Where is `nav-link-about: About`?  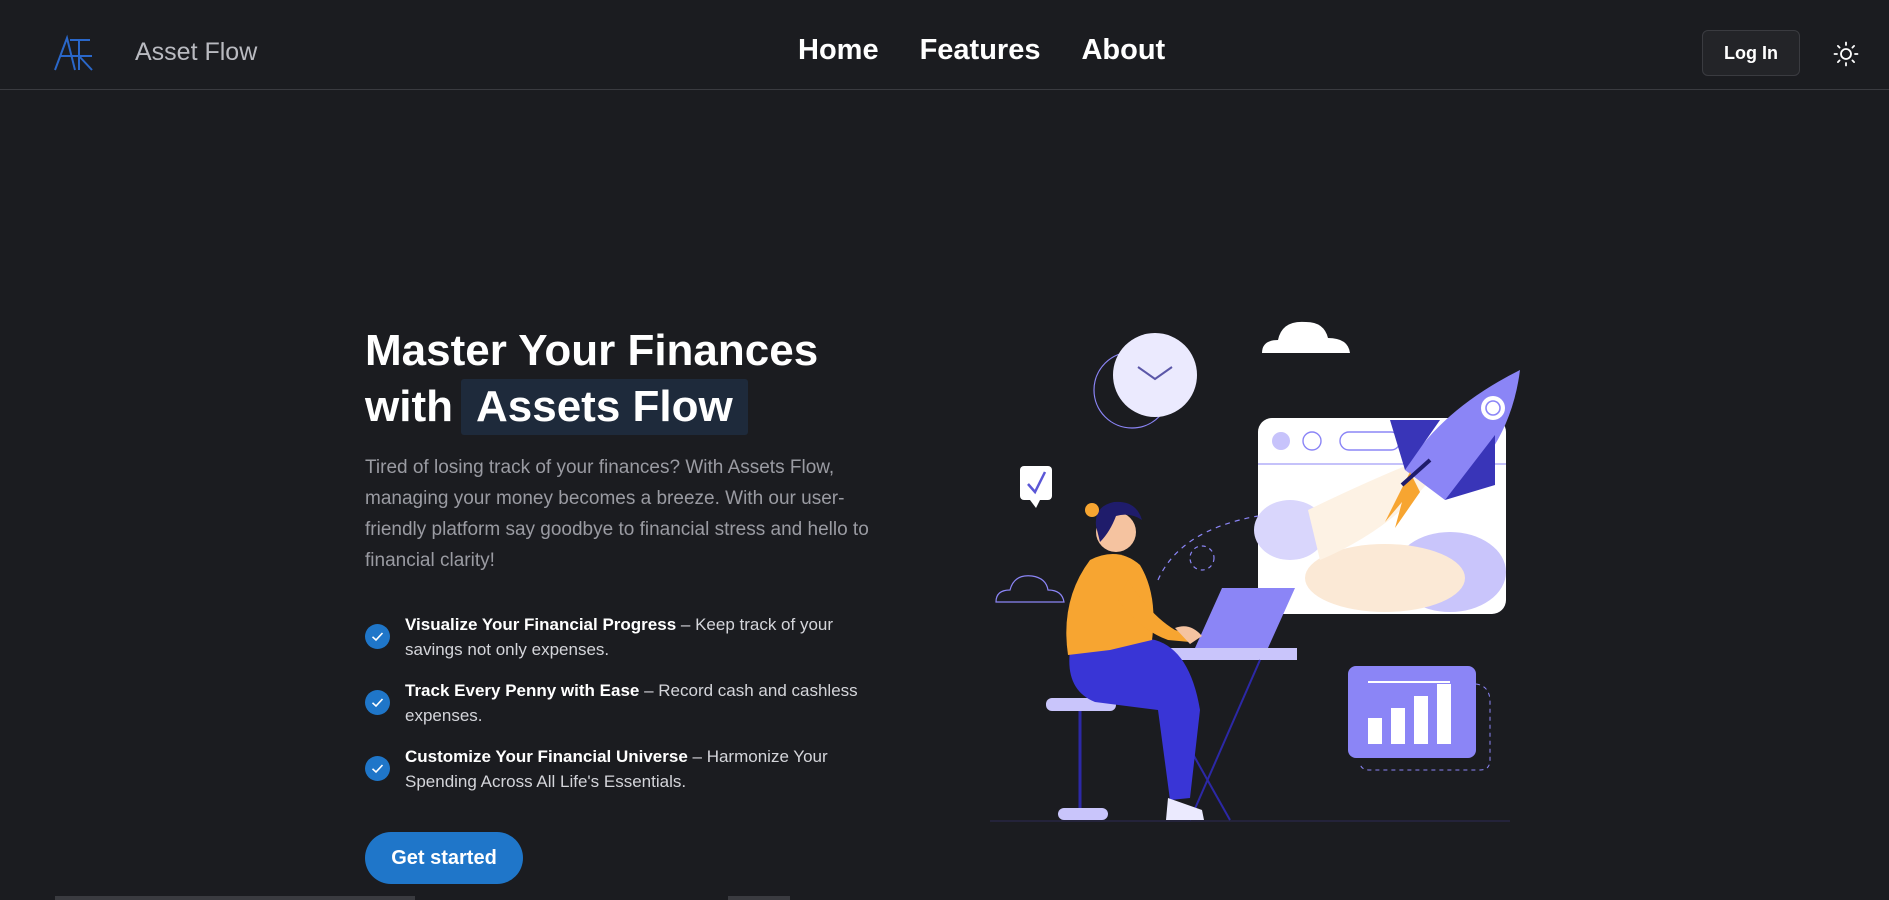
nav-link-about: About is located at coordinates (1123, 50).